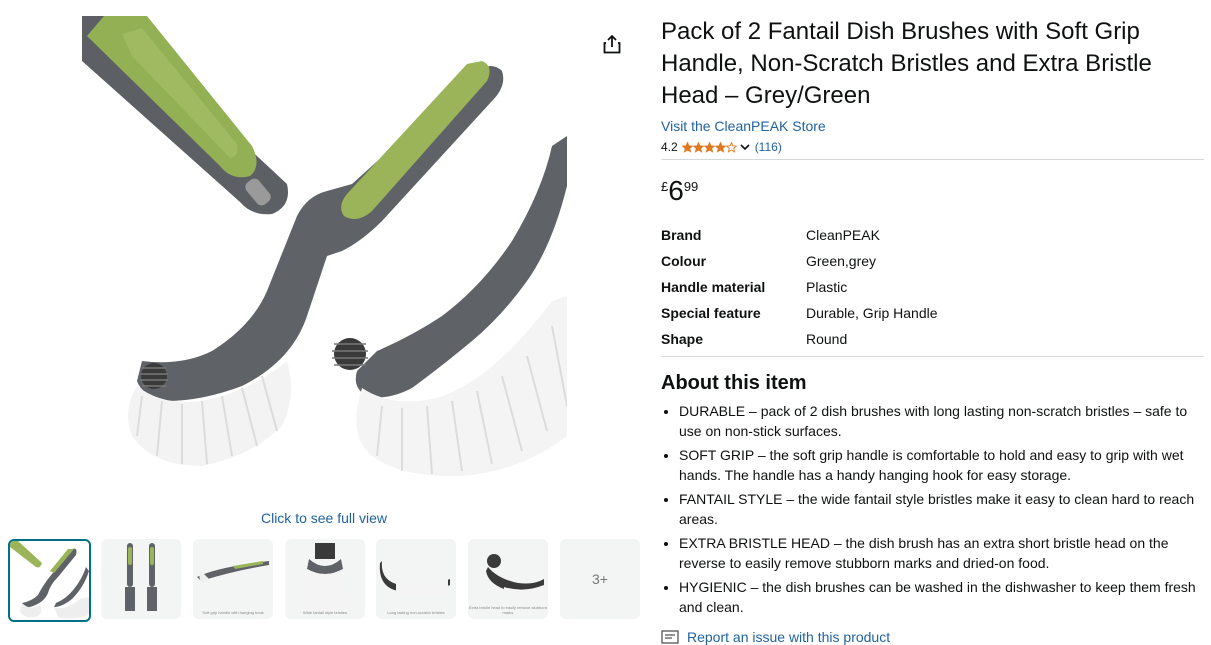 The image size is (1211, 645). Describe the element at coordinates (416, 579) in the screenshot. I see `thumbnail-5: Long lasting non-scratch bristles` at that location.